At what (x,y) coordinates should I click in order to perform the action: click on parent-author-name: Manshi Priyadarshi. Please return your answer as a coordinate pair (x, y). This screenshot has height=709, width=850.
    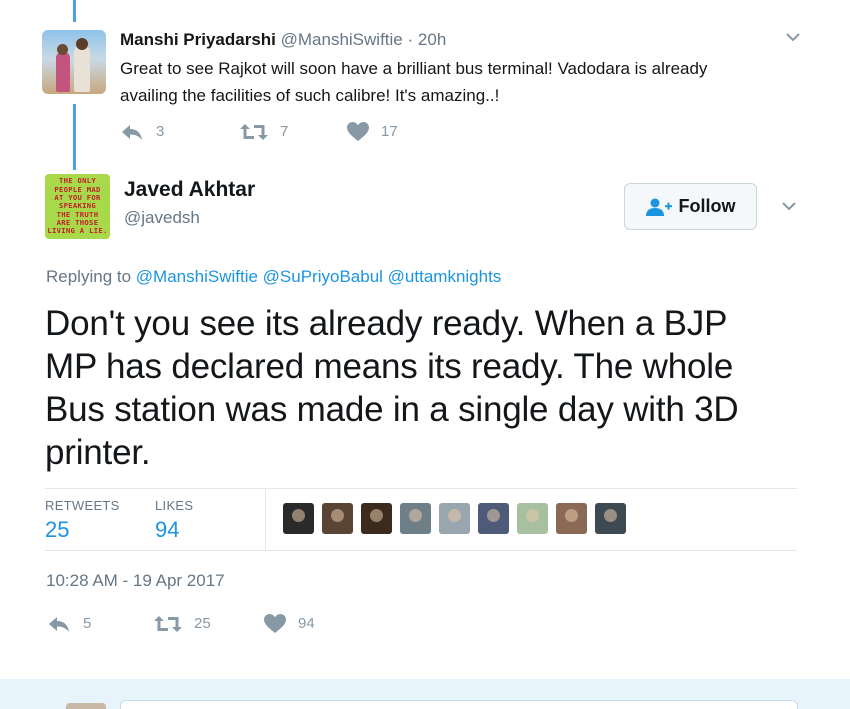
    Looking at the image, I should click on (198, 39).